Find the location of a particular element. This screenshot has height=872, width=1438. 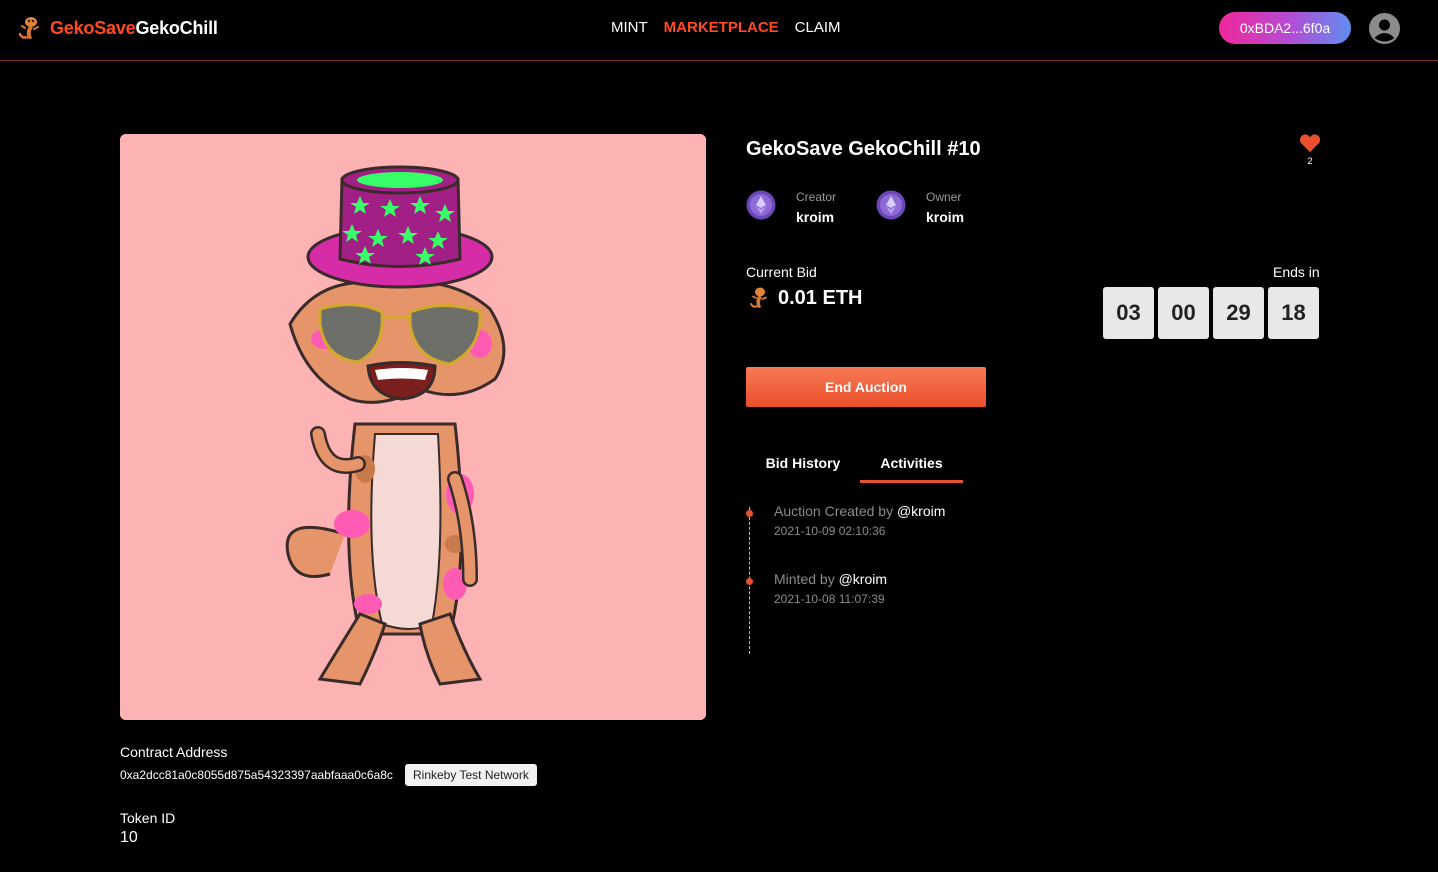

brand-name: GekoSaveGekoChill is located at coordinates (134, 28).